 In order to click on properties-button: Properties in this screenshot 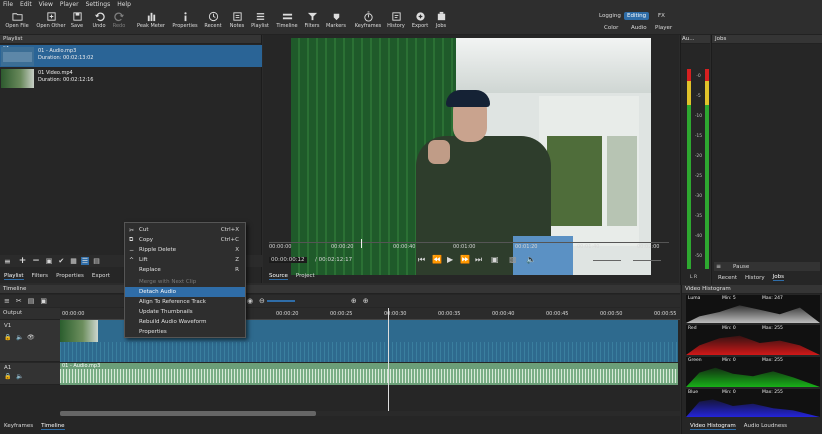, I will do `click(185, 20)`.